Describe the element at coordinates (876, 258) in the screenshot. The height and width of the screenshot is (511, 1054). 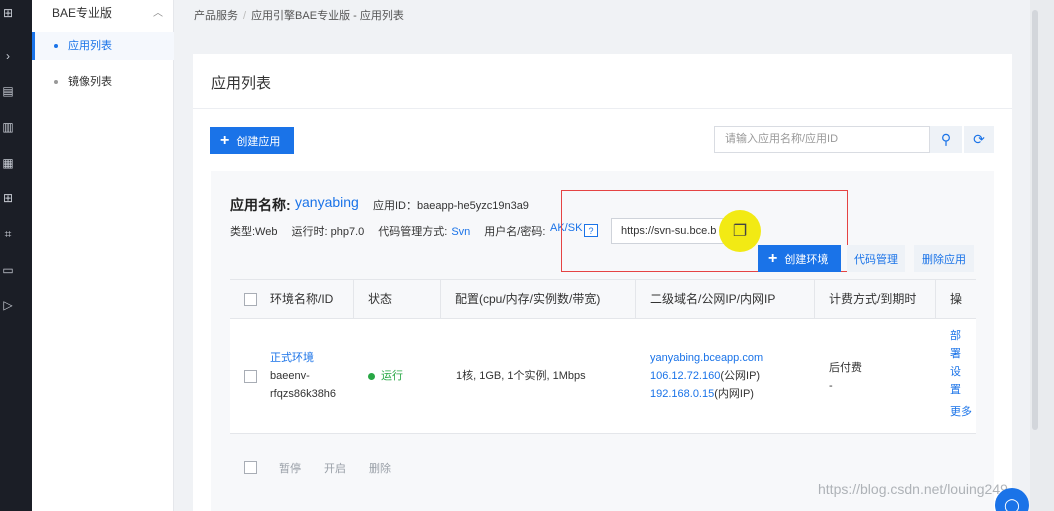
I see `code-manage-button: 代码管理` at that location.